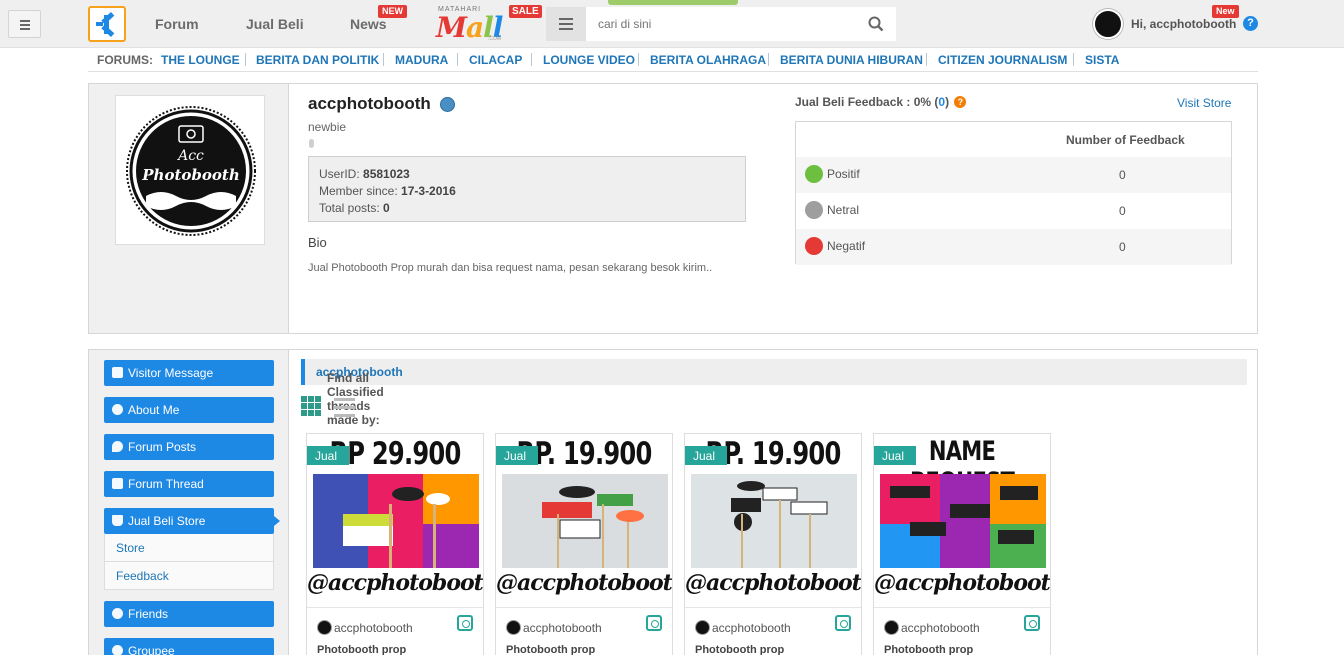 The width and height of the screenshot is (1344, 655). Describe the element at coordinates (317, 60) in the screenshot. I see `forum-link: BERITA DAN POLITIK` at that location.